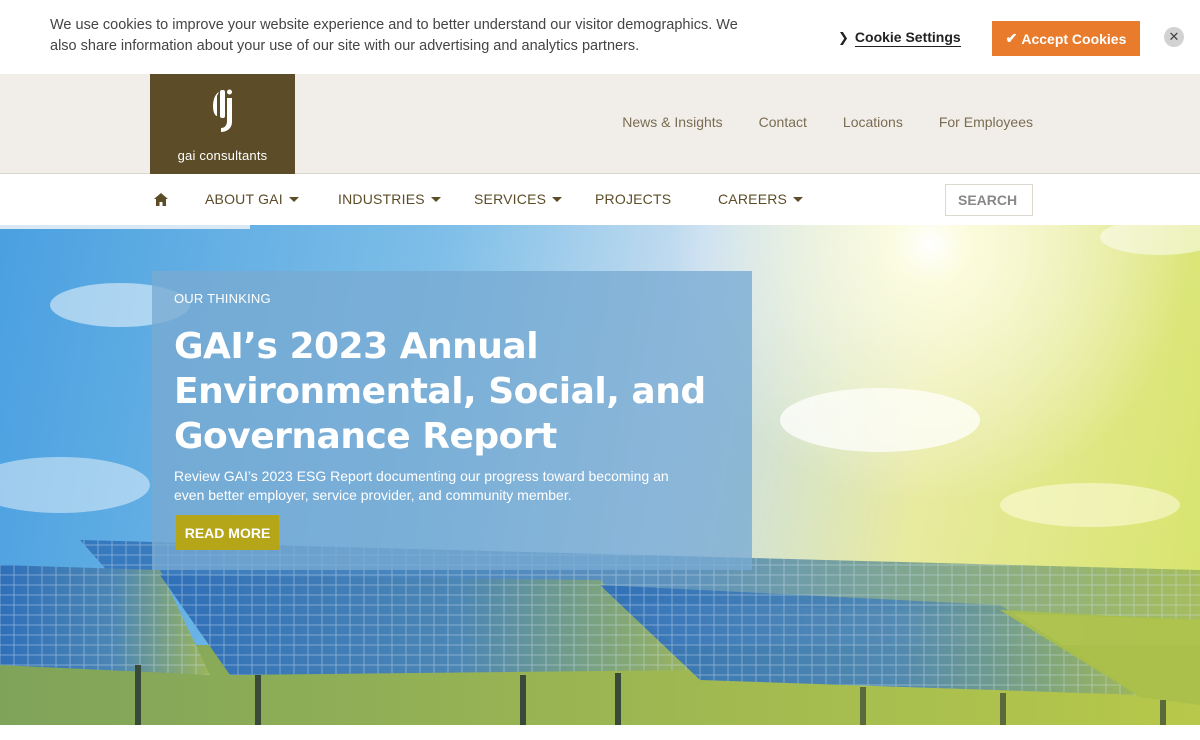 The width and height of the screenshot is (1200, 740). Describe the element at coordinates (222, 155) in the screenshot. I see `logo-text: gai consultants` at that location.